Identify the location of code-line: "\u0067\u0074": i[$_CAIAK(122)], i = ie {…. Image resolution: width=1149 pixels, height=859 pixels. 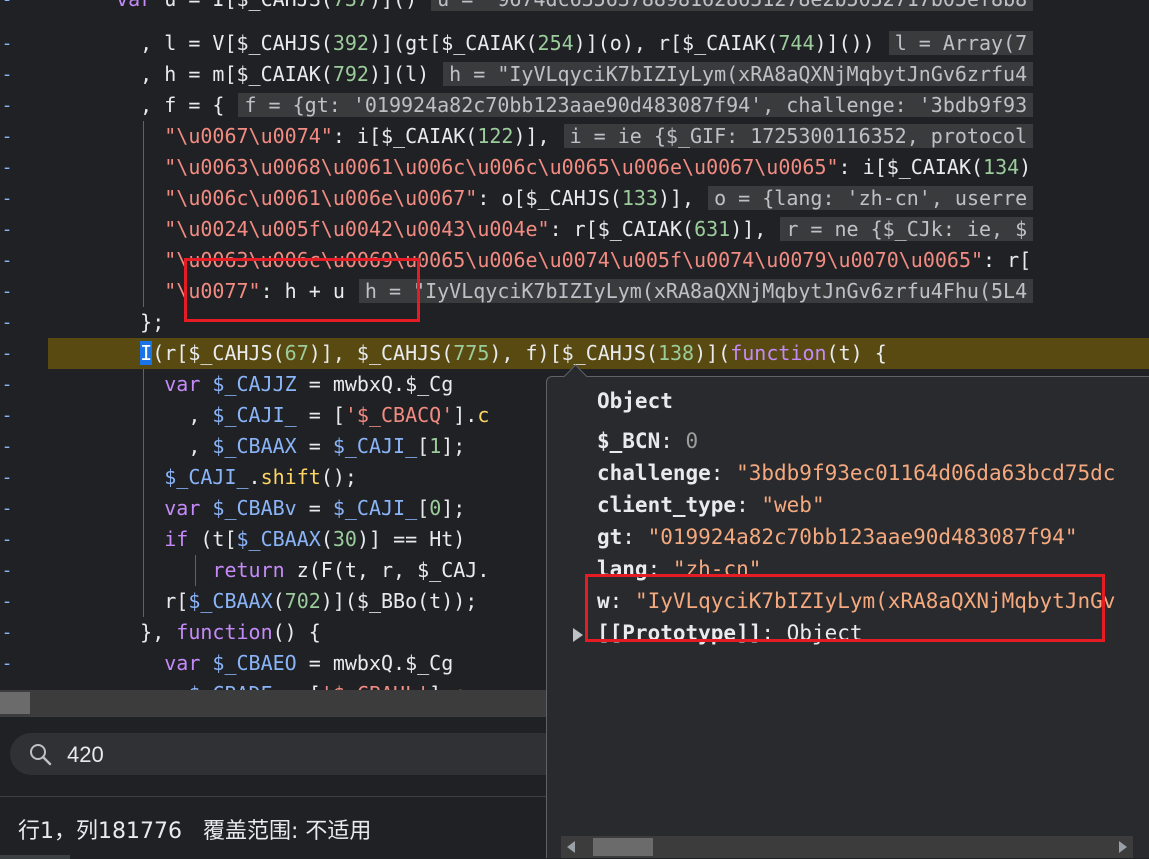
(598, 136).